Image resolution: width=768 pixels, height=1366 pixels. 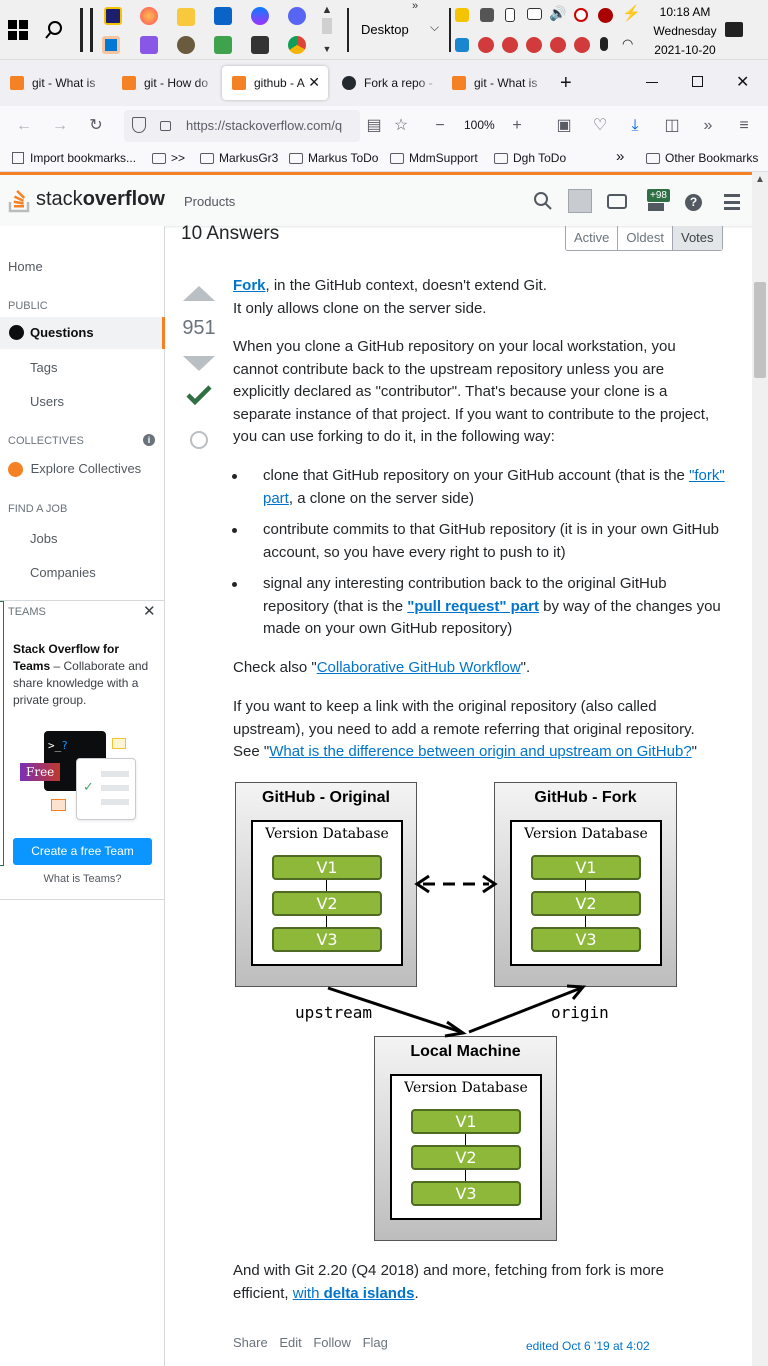 What do you see at coordinates (652, 82) in the screenshot?
I see `minimize-icon` at bounding box center [652, 82].